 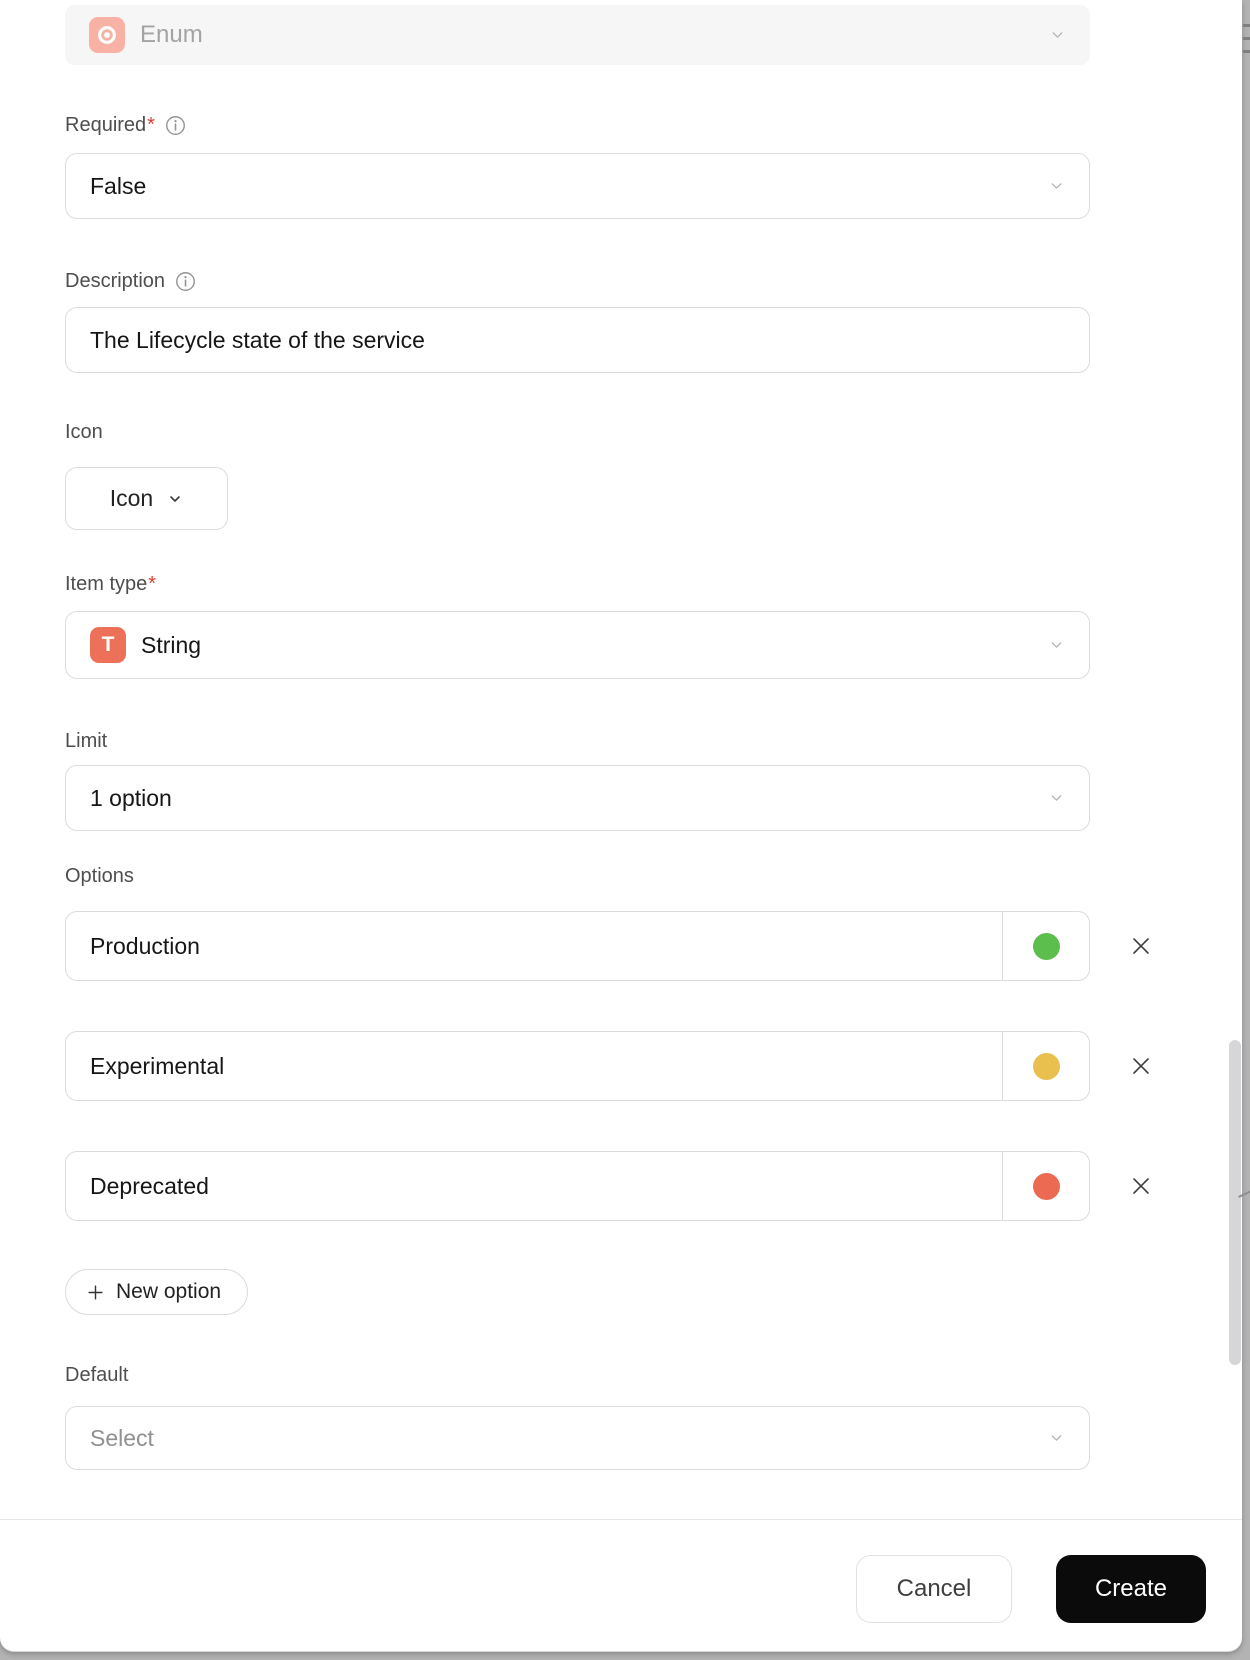 I want to click on description-label: Description, so click(x=130, y=281).